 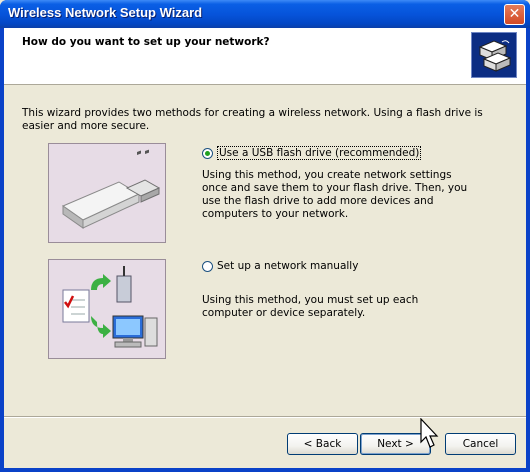 I want to click on radio-checked-icon, so click(x=207, y=153).